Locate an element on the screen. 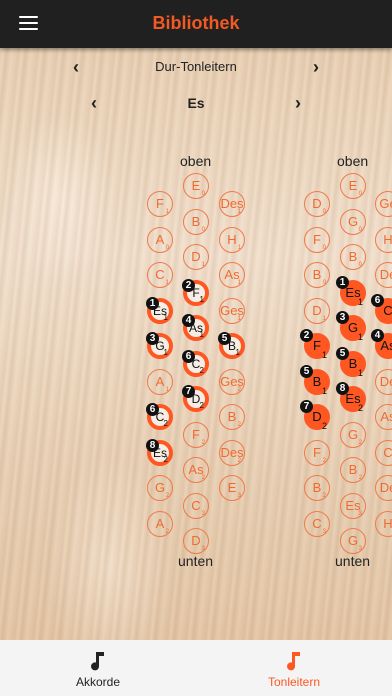  note-button: F1 is located at coordinates (160, 204).